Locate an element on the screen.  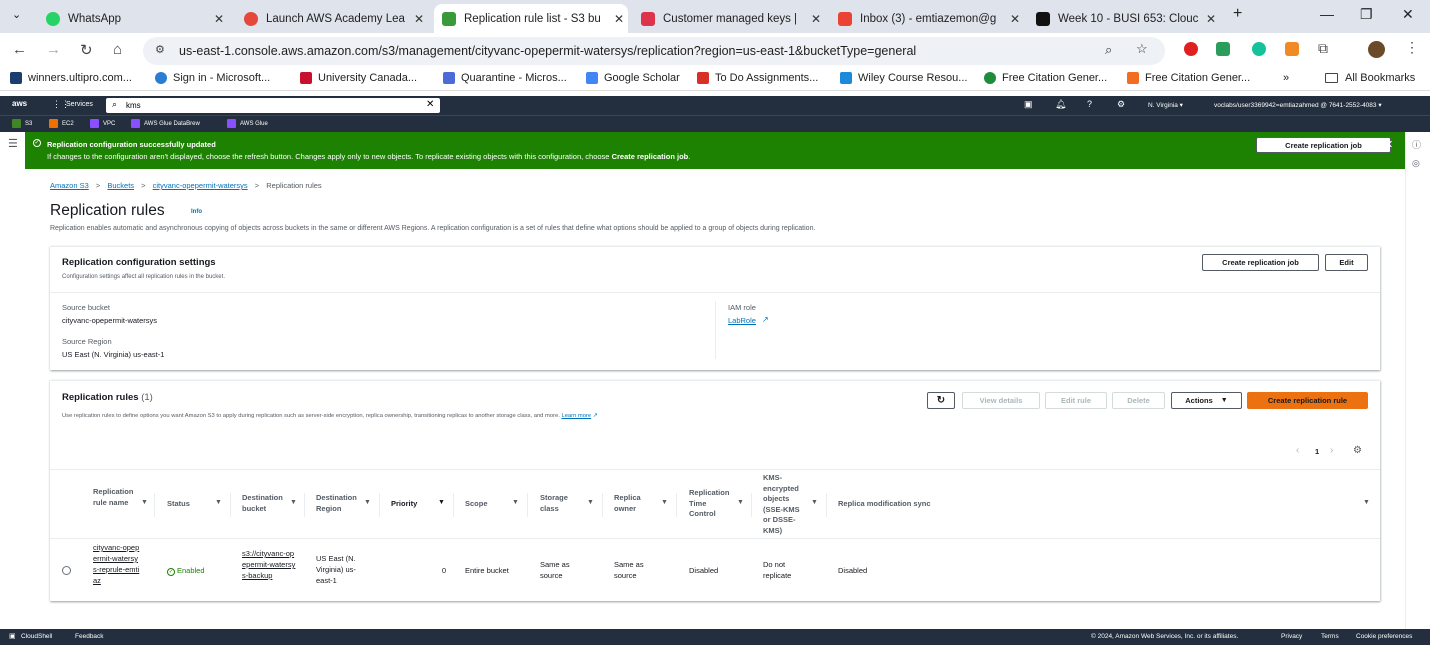
table-preferences-gear-icon: ⚙ is located at coordinates (1357, 450).